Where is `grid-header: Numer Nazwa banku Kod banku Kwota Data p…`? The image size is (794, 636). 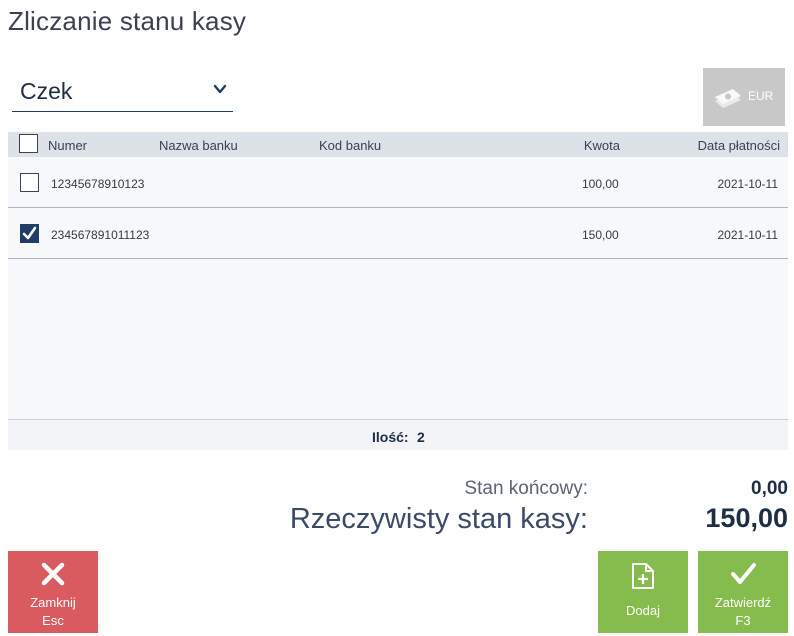 grid-header: Numer Nazwa banku Kod banku Kwota Data p… is located at coordinates (398, 144).